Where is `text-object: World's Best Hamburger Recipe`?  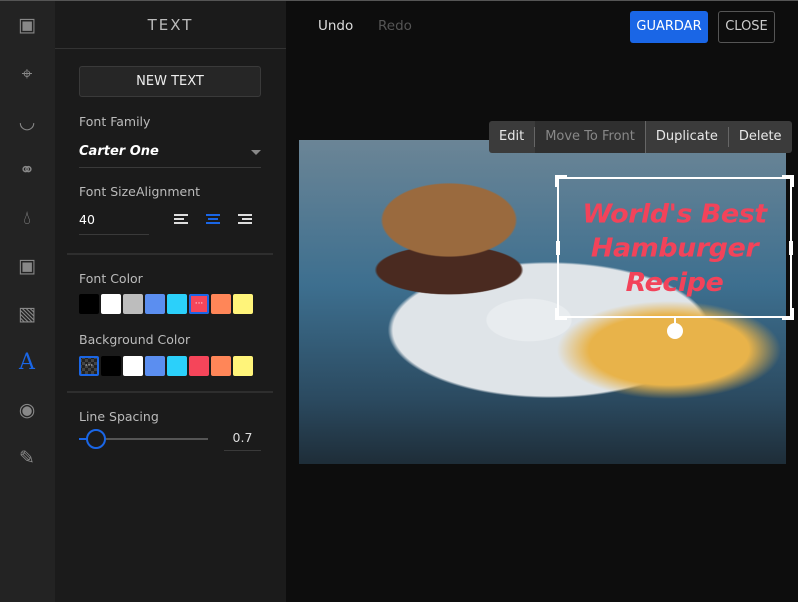
text-object: World's Best Hamburger Recipe is located at coordinates (674, 247).